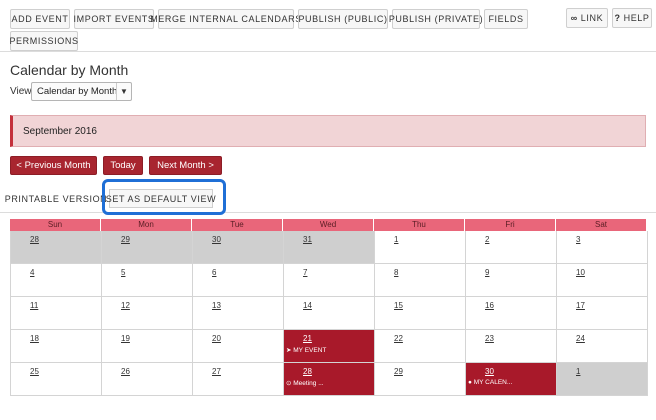 The width and height of the screenshot is (656, 420). What do you see at coordinates (602, 280) in the screenshot?
I see `calendar-day-cell: 10` at bounding box center [602, 280].